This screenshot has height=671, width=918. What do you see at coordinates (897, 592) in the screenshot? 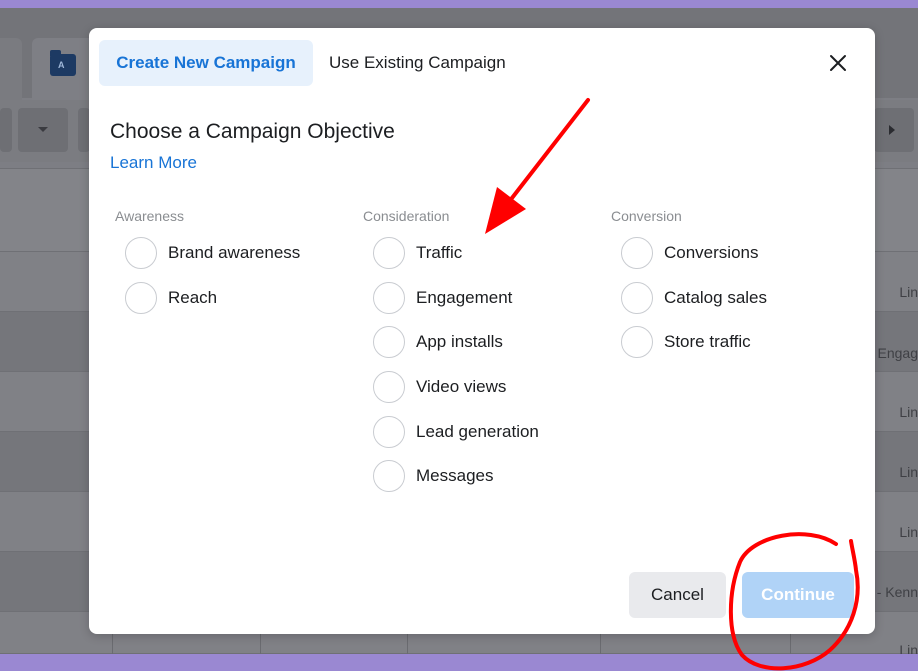
I see `background-cell-text: - Kenn` at bounding box center [897, 592].